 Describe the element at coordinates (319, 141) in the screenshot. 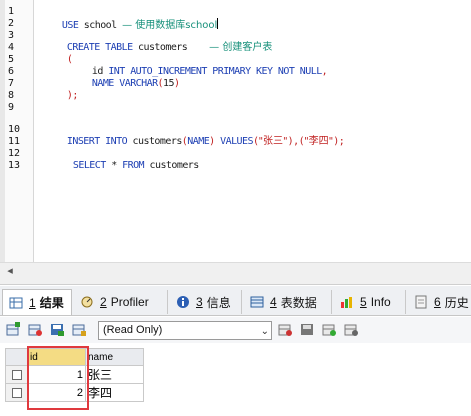

I see `code-string: "李四"` at that location.